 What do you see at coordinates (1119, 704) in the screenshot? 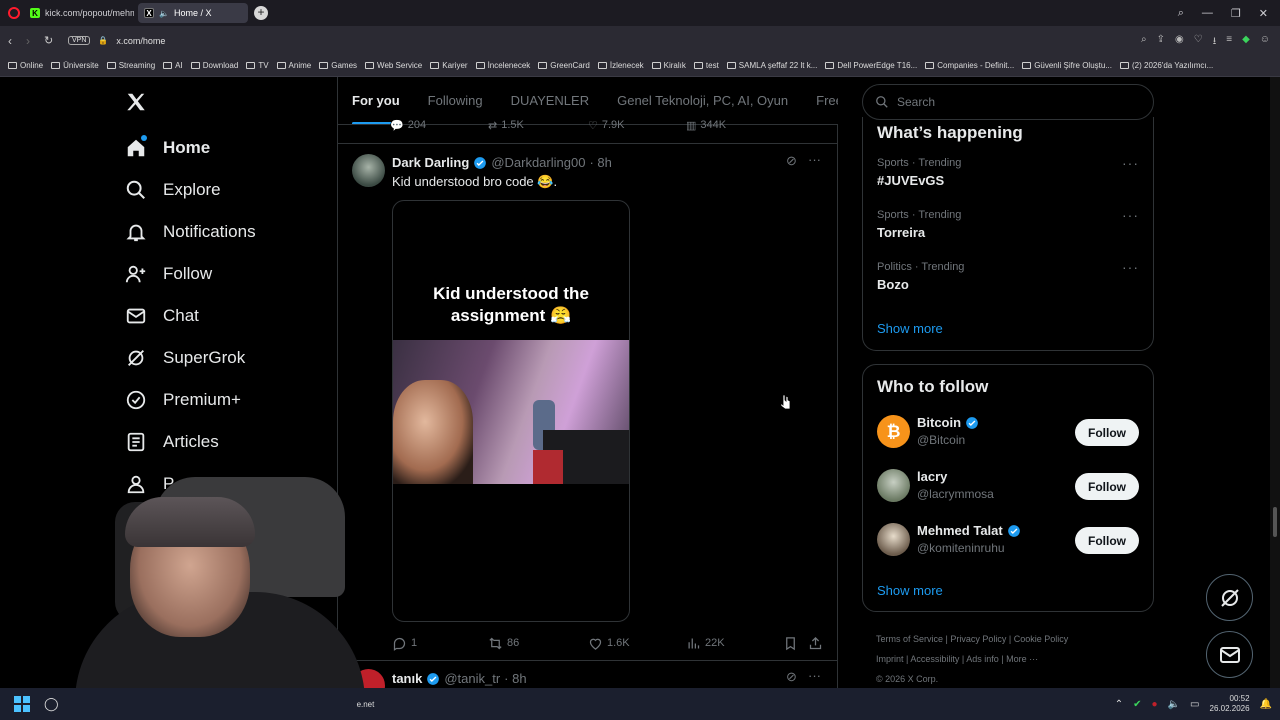
I see `chevron-up-icon: ⌃` at bounding box center [1119, 704].